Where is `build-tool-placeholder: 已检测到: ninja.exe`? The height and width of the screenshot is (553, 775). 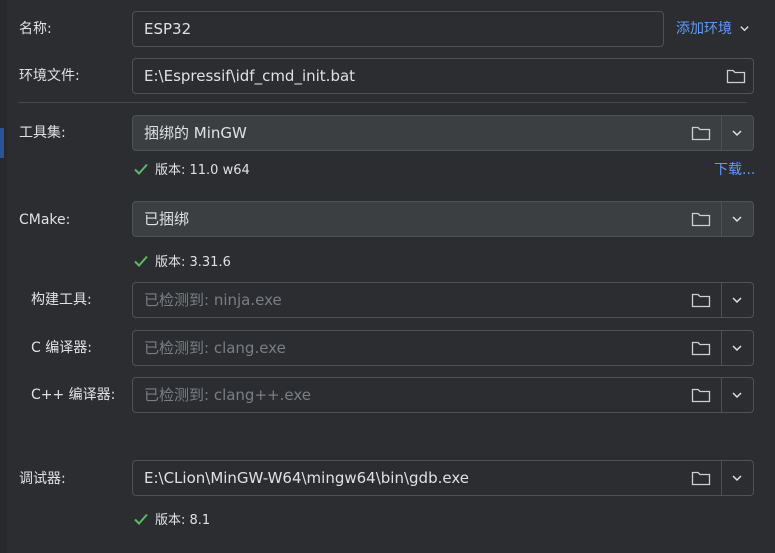 build-tool-placeholder: 已检测到: ninja.exe is located at coordinates (213, 300).